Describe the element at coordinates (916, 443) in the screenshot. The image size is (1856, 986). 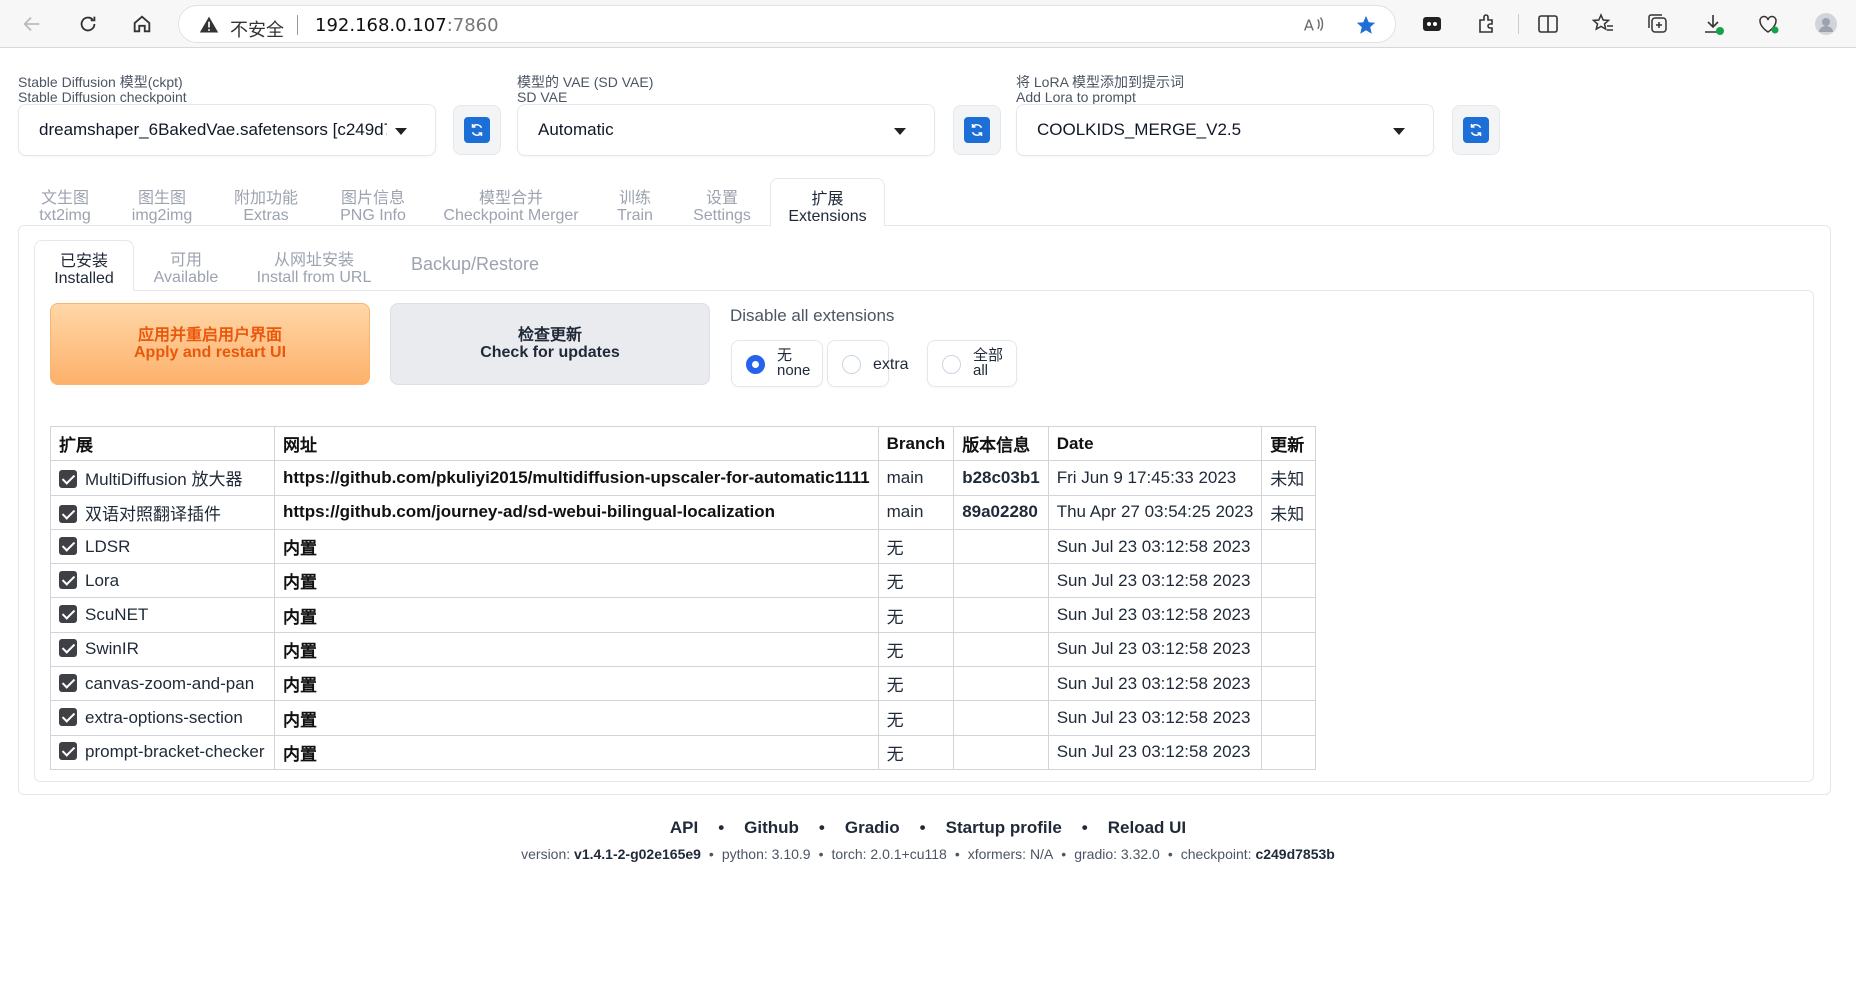
I see `col-branch: Branch` at that location.